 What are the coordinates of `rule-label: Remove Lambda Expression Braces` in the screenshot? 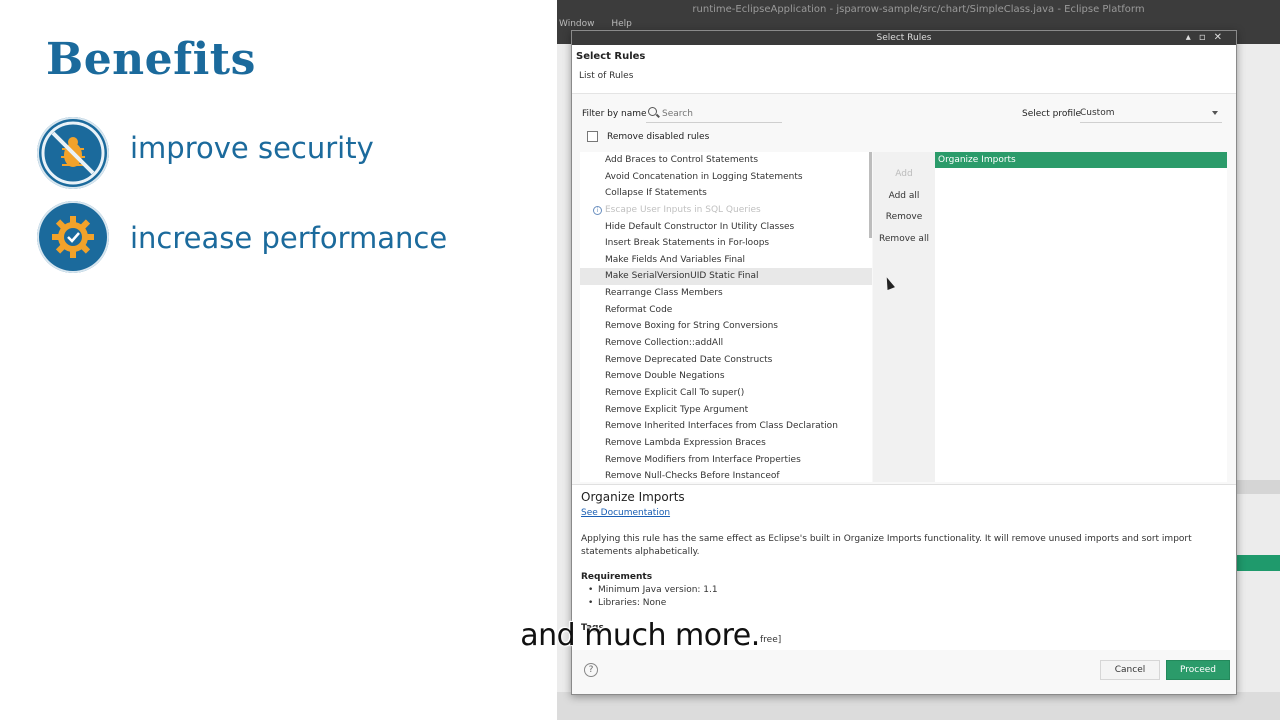 It's located at (685, 442).